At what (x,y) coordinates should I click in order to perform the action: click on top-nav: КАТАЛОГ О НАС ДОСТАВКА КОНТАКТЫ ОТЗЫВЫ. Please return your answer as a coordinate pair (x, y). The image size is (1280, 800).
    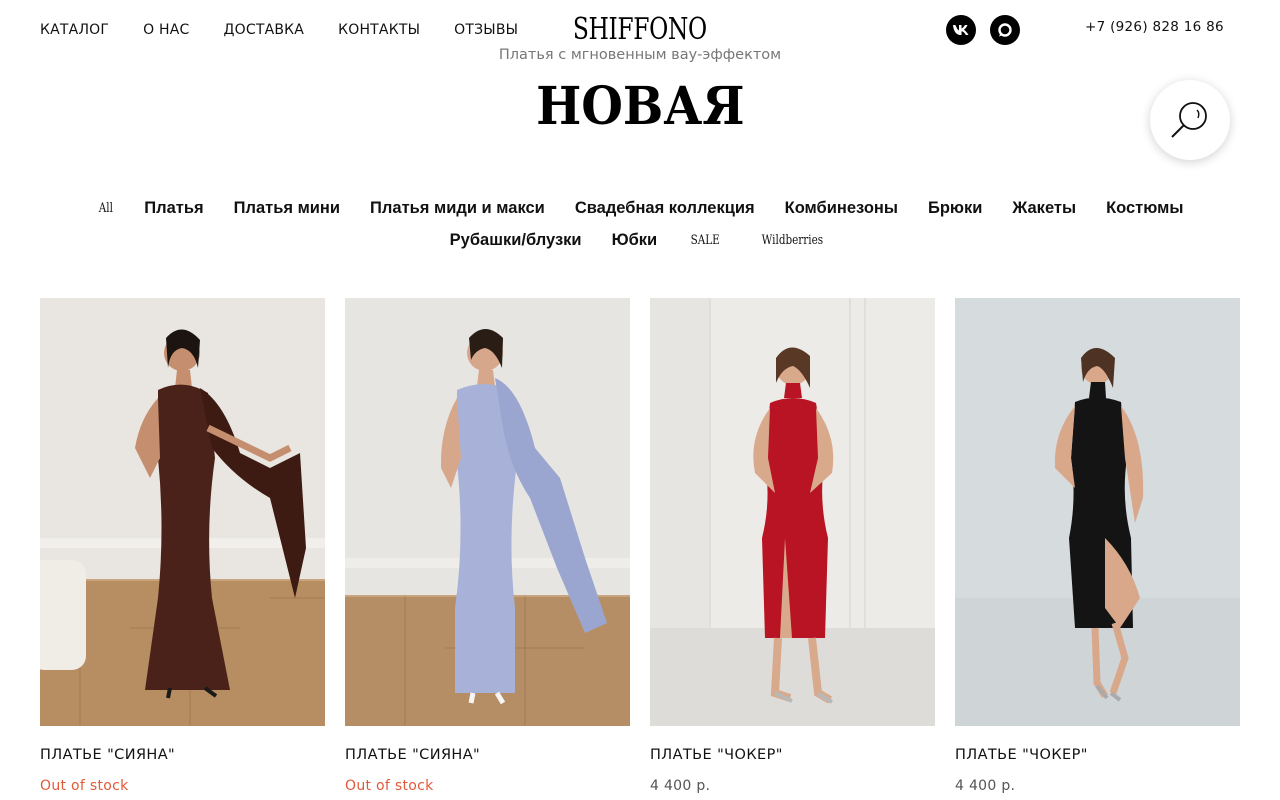
    Looking at the image, I should click on (279, 30).